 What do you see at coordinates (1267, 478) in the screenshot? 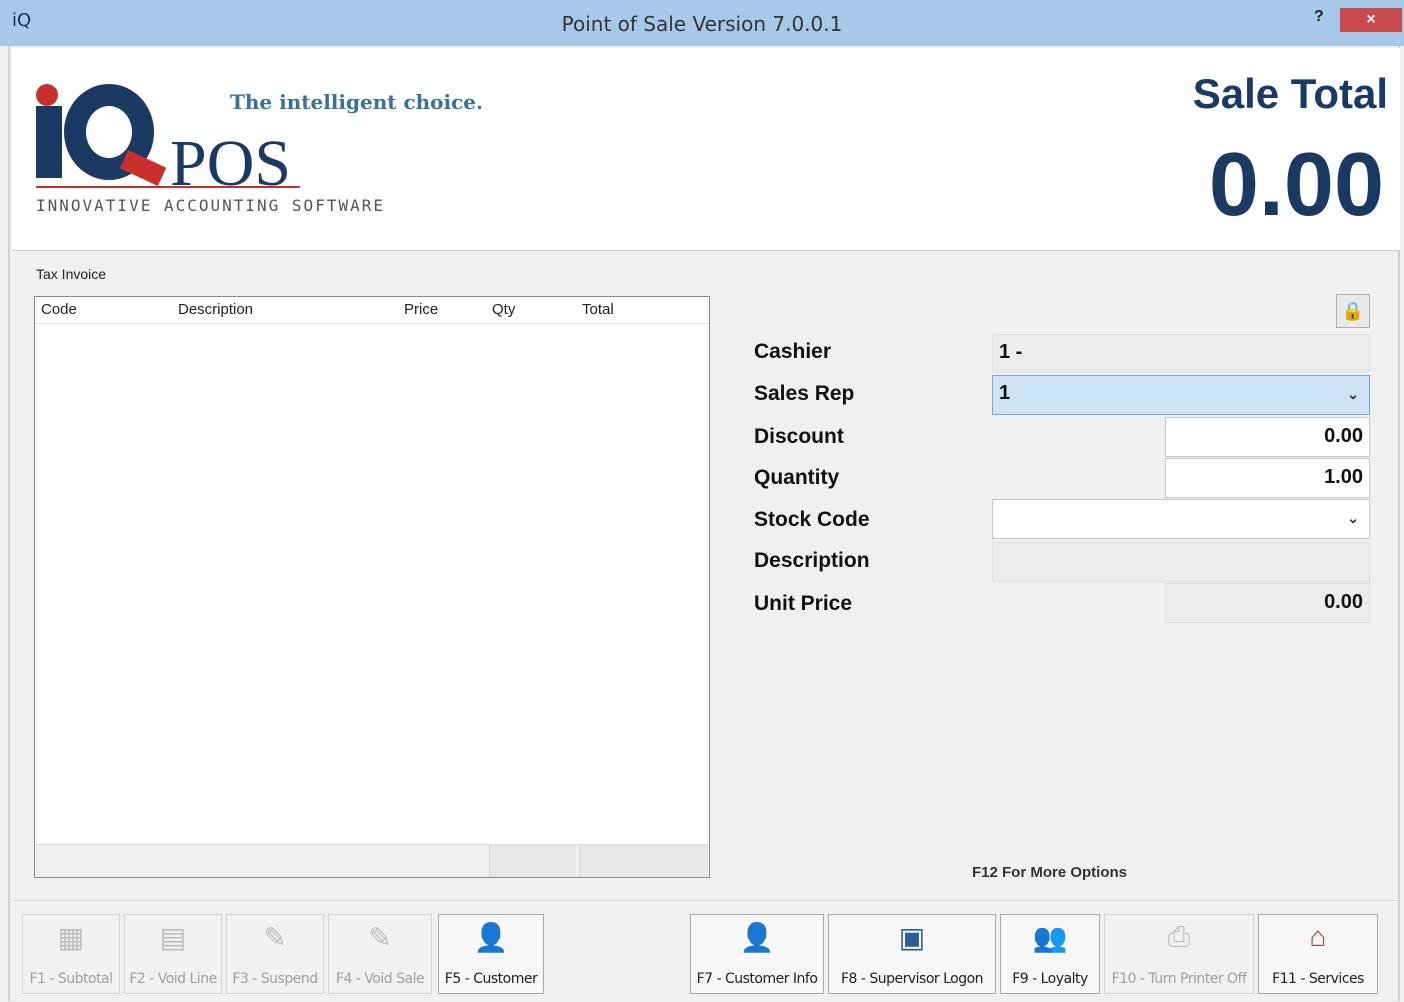
I see `quantity-input: 1.00` at bounding box center [1267, 478].